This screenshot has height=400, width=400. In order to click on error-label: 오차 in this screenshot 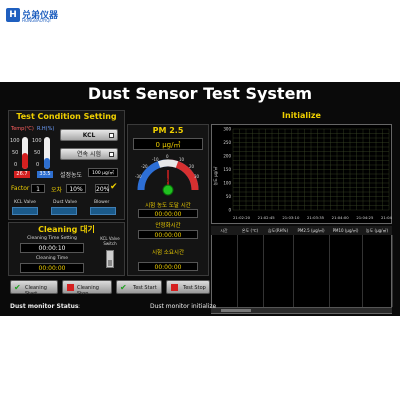, I will do `click(57, 190)`.